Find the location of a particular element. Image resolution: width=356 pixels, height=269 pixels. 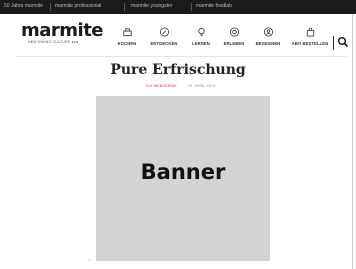

article-date: 24. APRIL 2019 is located at coordinates (202, 86).